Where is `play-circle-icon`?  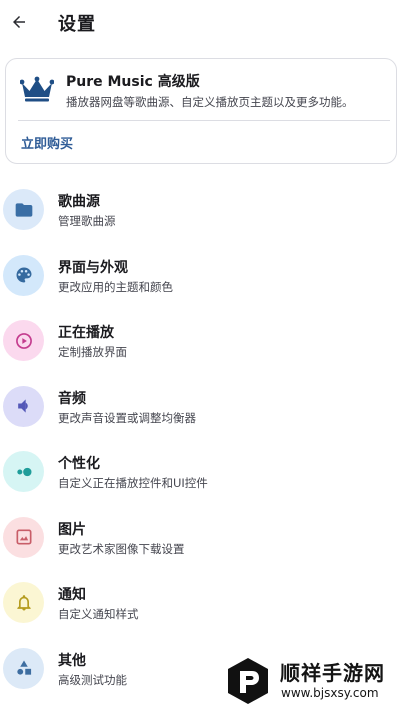 play-circle-icon is located at coordinates (23, 340).